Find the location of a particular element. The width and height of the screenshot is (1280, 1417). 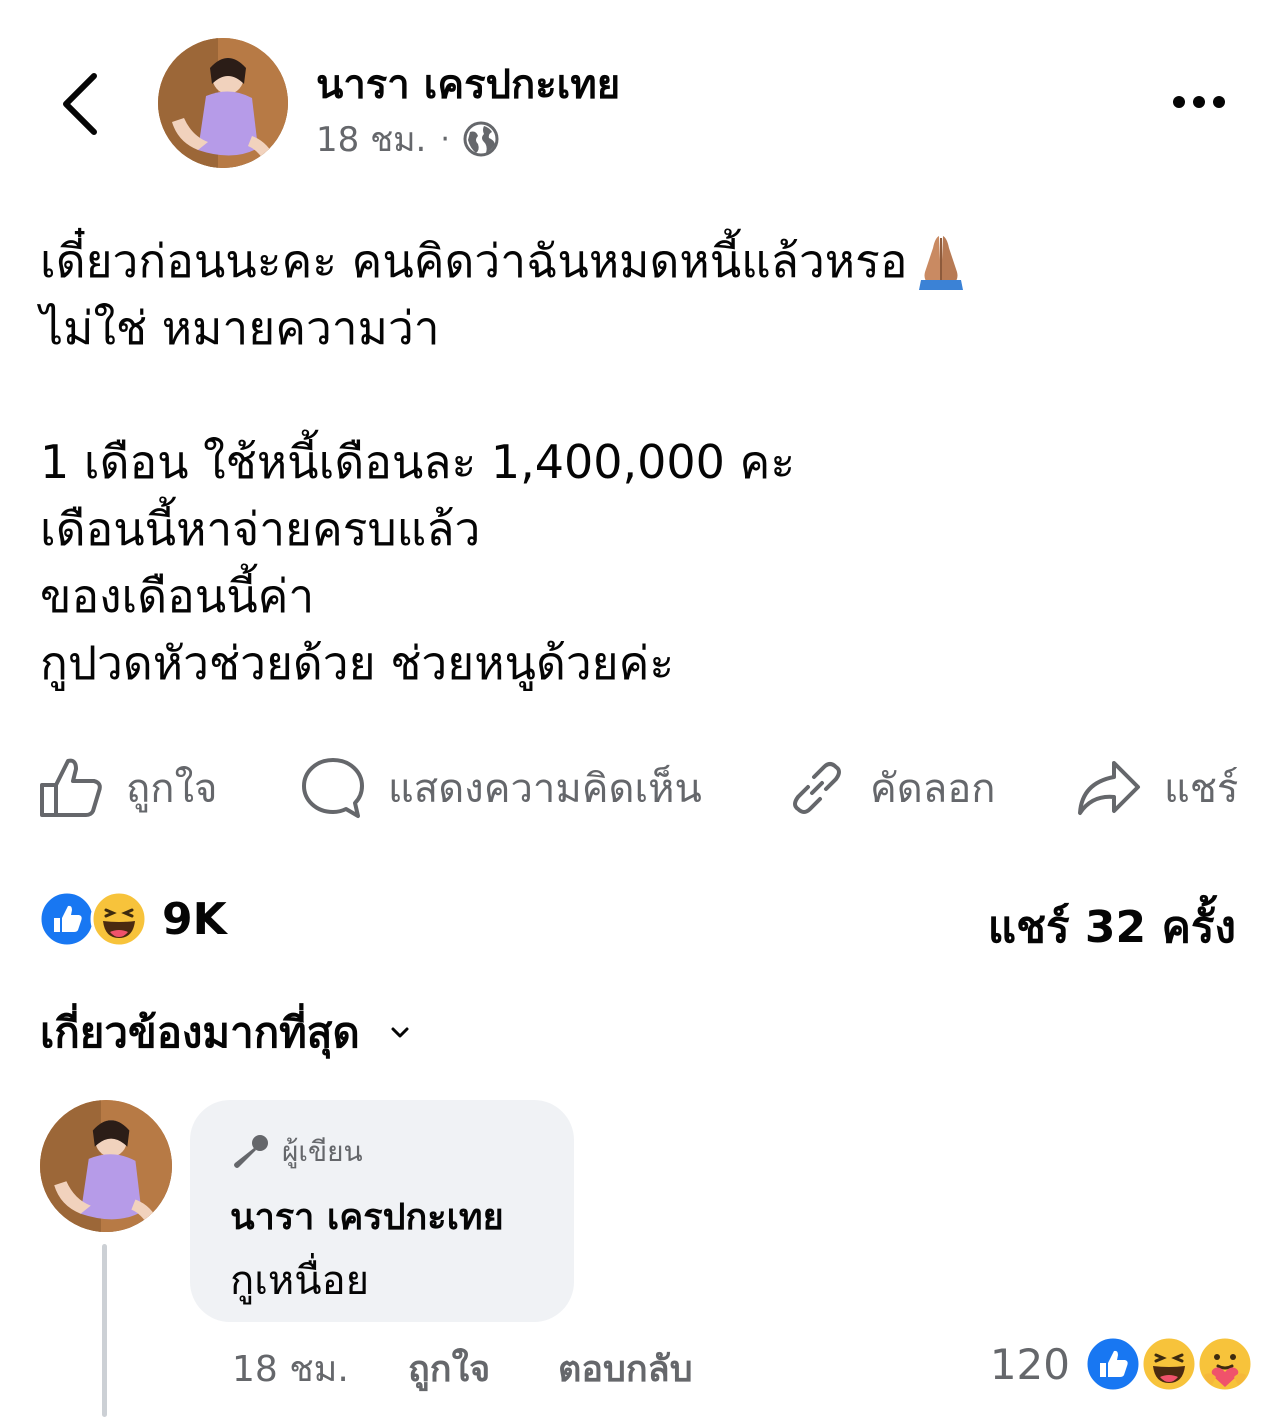

author-badge: ผู้เขียน is located at coordinates (297, 1152).